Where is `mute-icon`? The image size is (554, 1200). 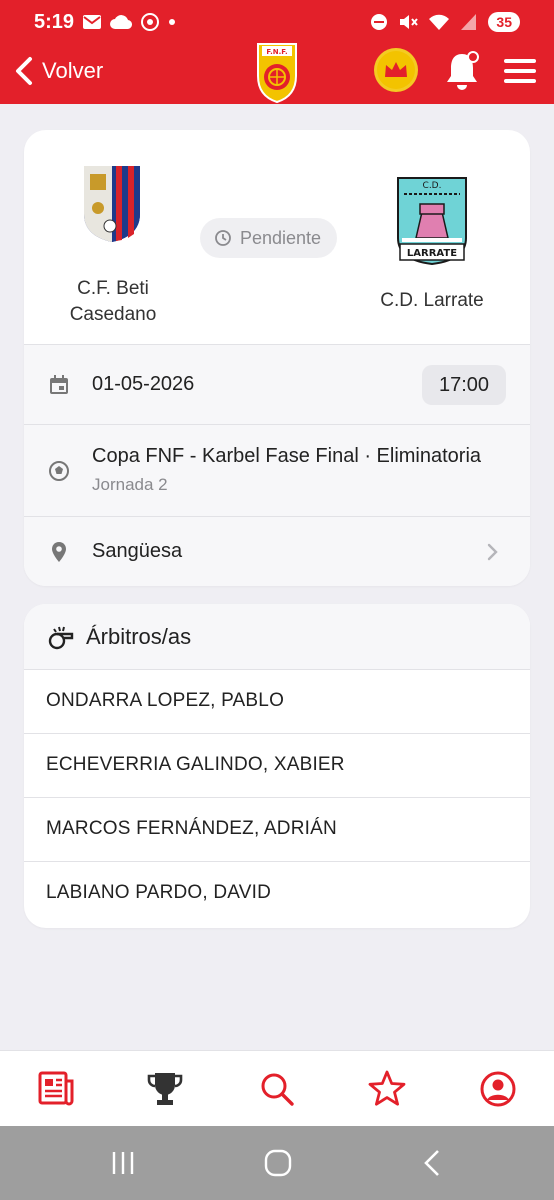 mute-icon is located at coordinates (409, 22).